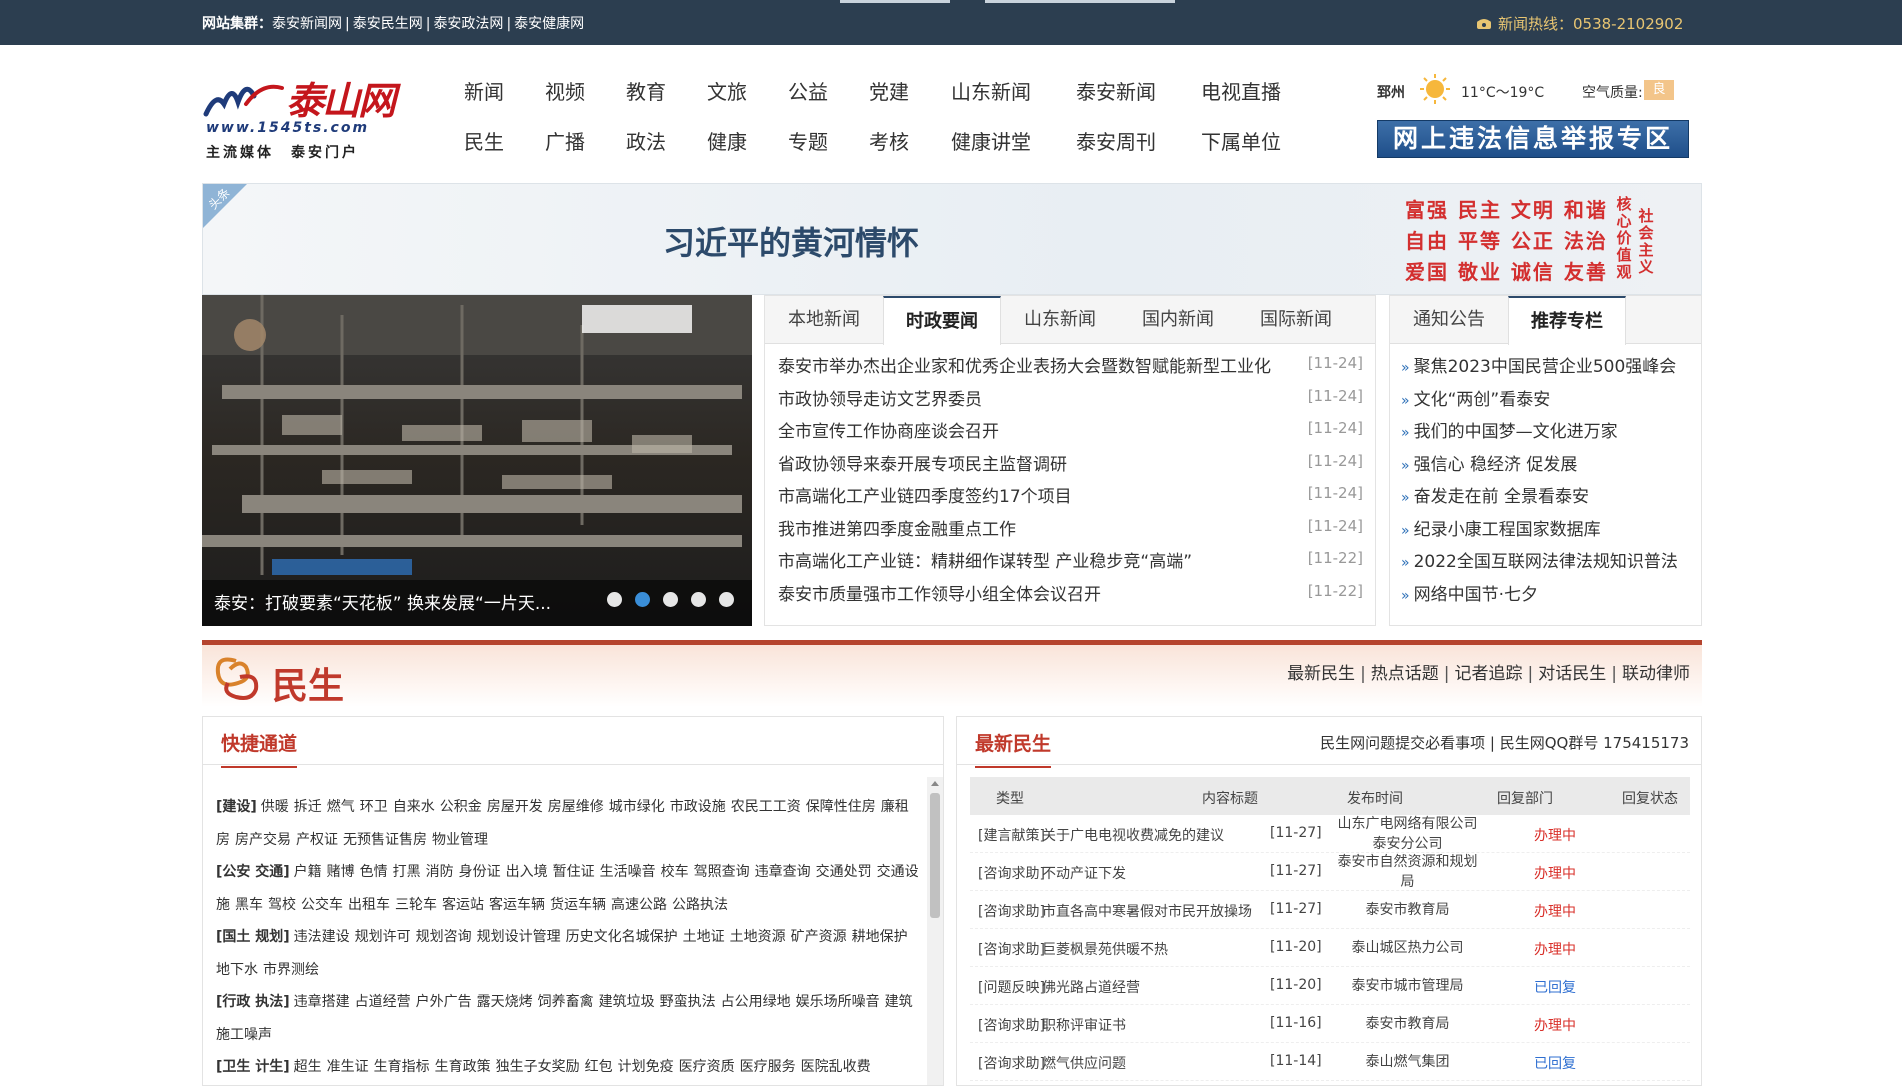 Image resolution: width=1902 pixels, height=1086 pixels. I want to click on quick-link: 打黑, so click(407, 872).